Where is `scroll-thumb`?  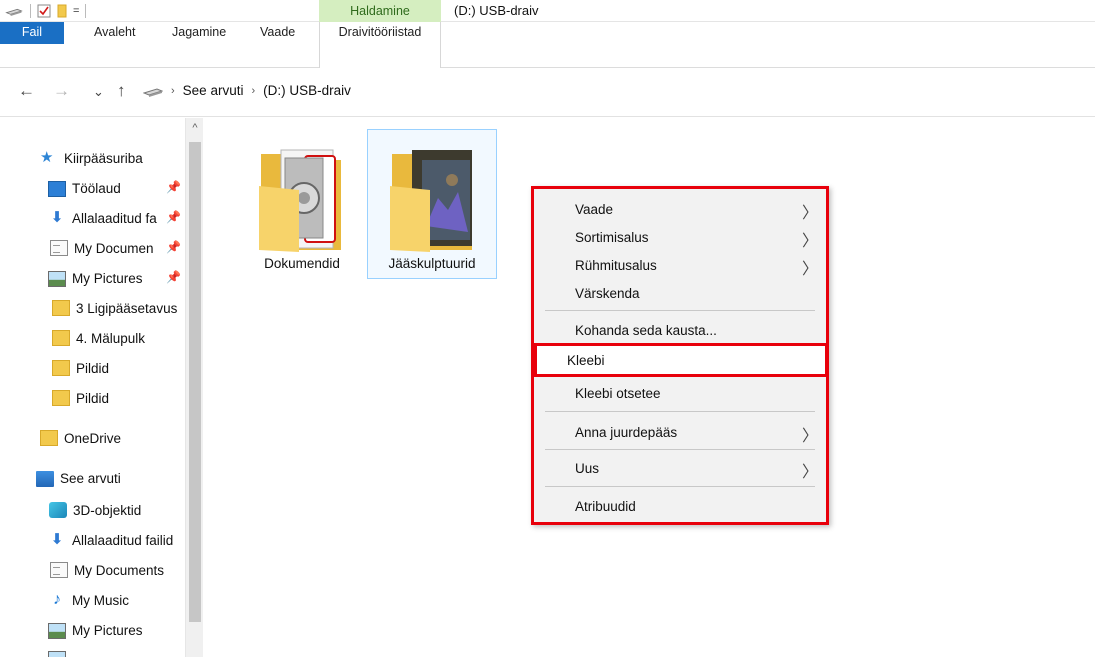
scroll-thumb is located at coordinates (195, 382).